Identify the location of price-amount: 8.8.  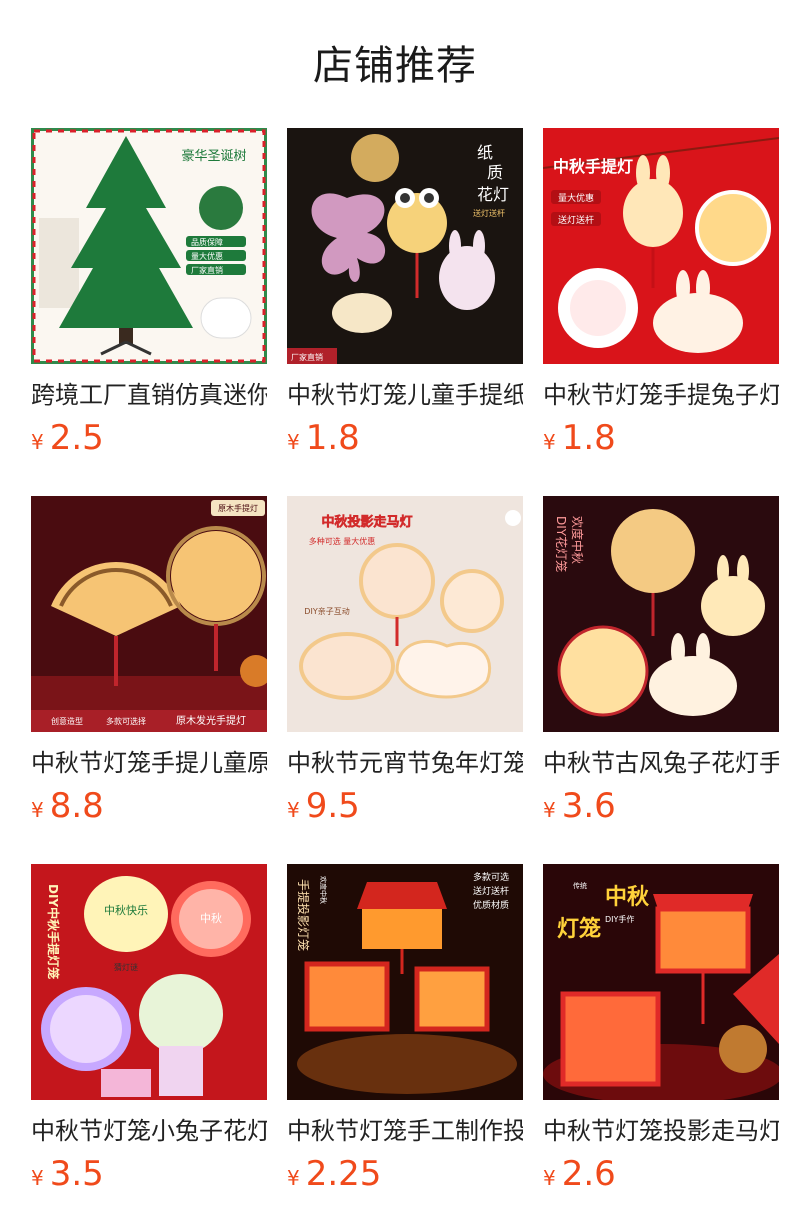
(76, 806).